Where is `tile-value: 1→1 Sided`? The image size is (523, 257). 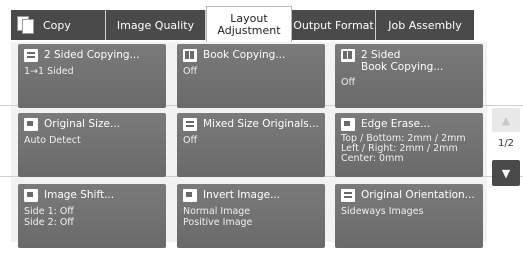
tile-value: 1→1 Sided is located at coordinates (49, 71).